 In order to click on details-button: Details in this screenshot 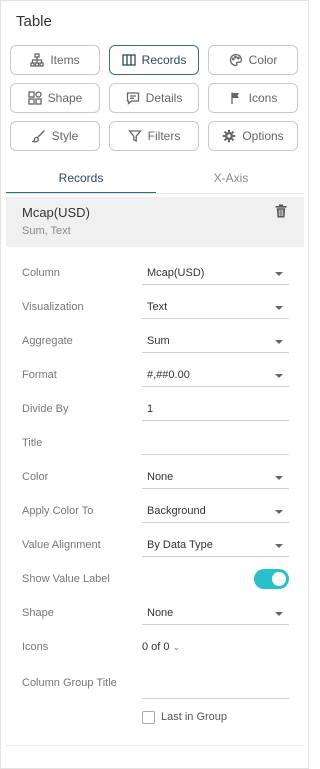, I will do `click(154, 98)`.